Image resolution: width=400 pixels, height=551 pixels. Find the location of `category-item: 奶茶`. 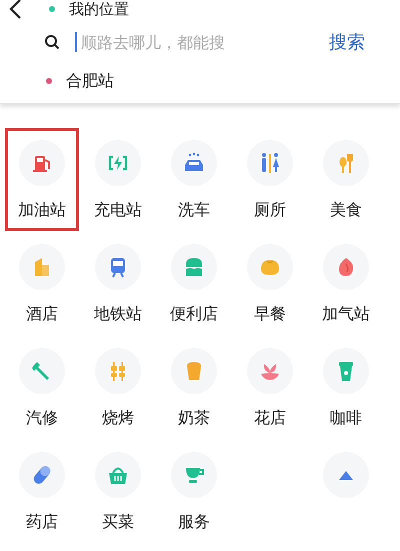

category-item: 奶茶 is located at coordinates (194, 387).